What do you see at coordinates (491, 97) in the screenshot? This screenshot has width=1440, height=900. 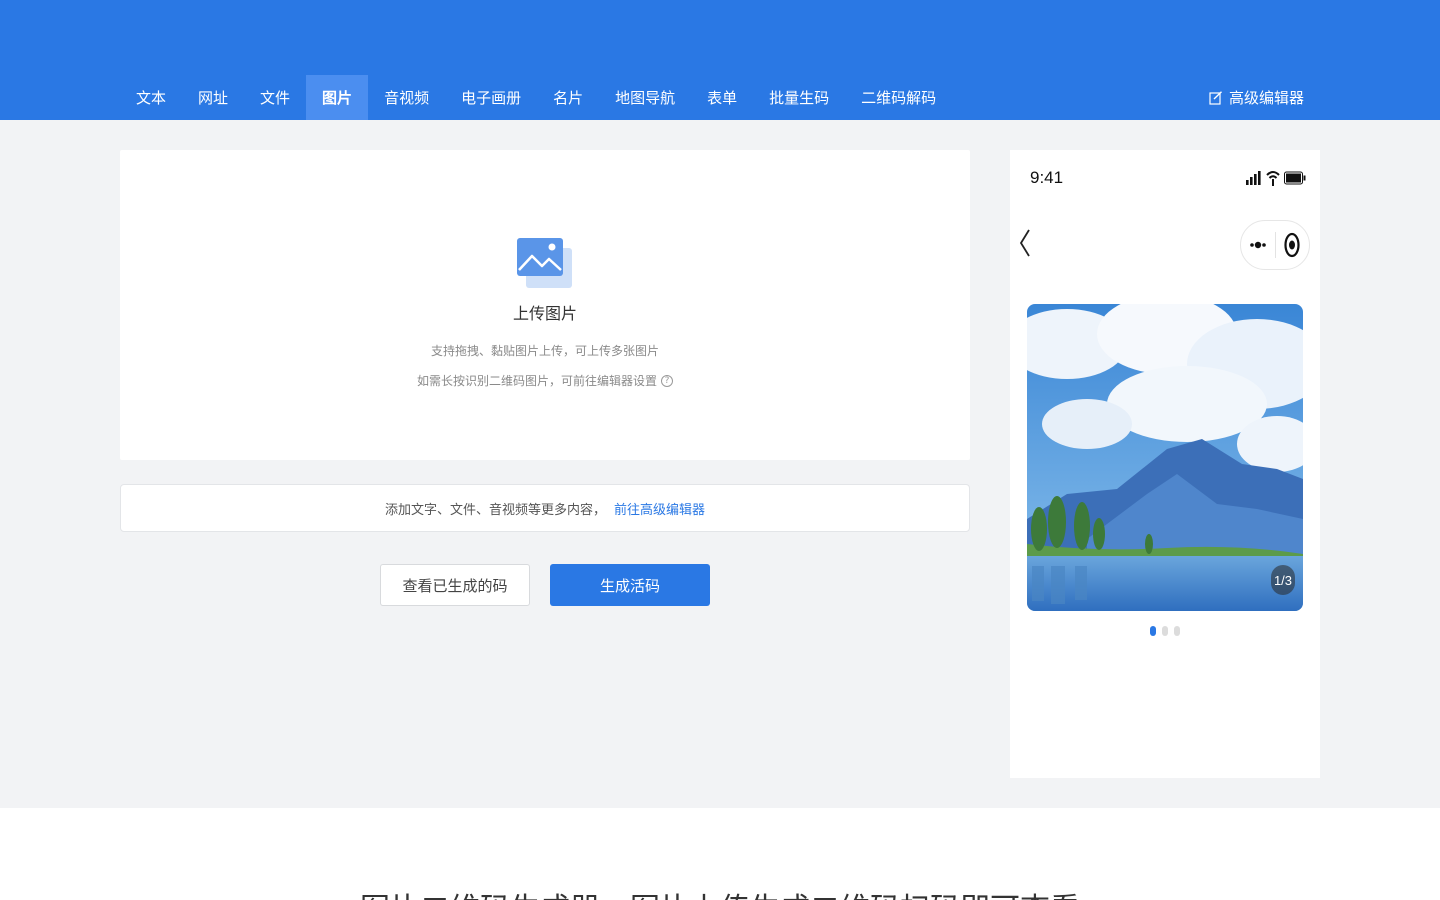 I see `nav-tab-5: 电子画册` at bounding box center [491, 97].